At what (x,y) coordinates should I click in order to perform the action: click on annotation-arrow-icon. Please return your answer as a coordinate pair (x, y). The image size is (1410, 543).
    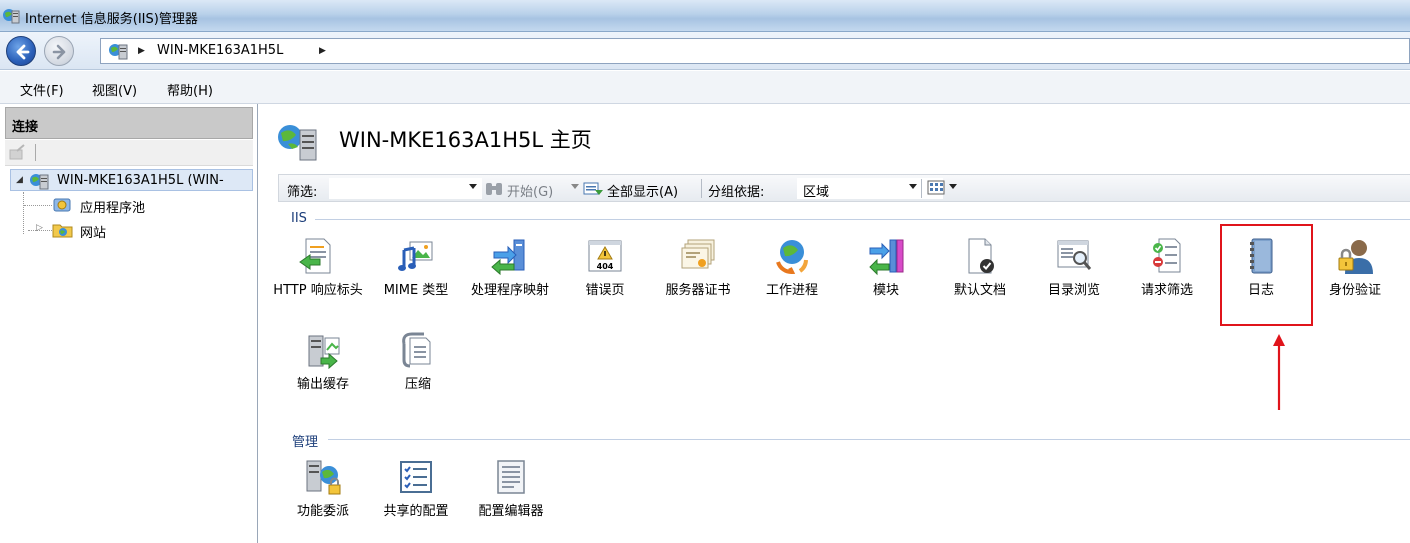
    Looking at the image, I should click on (1279, 372).